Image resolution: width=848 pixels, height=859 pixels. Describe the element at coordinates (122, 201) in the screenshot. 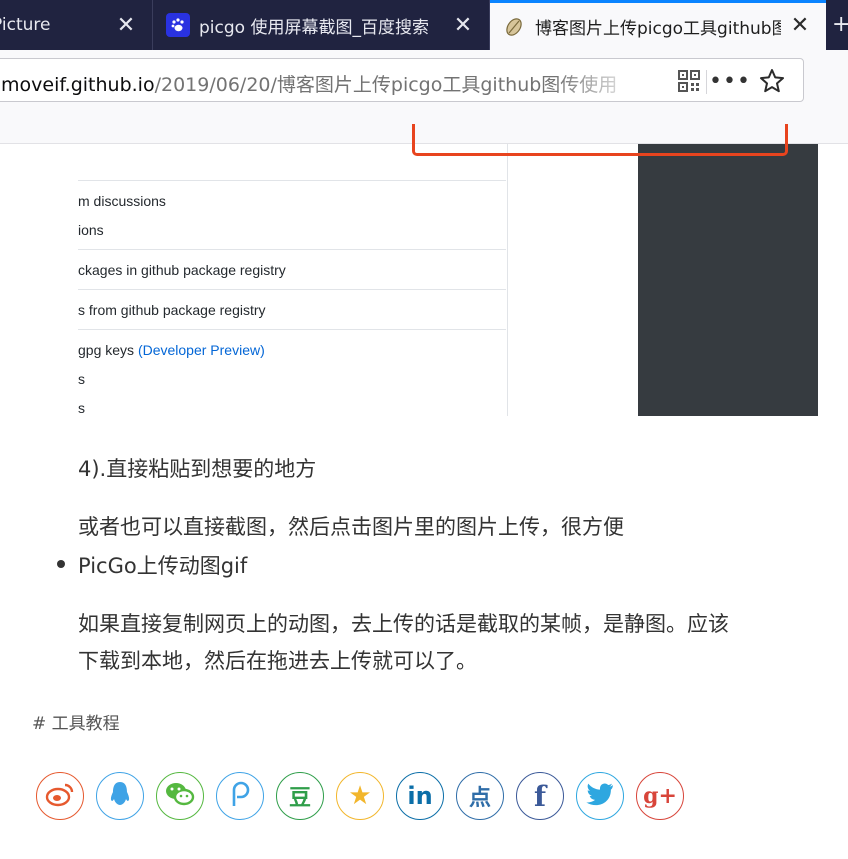

I see `screenshot-row: m discussions` at that location.